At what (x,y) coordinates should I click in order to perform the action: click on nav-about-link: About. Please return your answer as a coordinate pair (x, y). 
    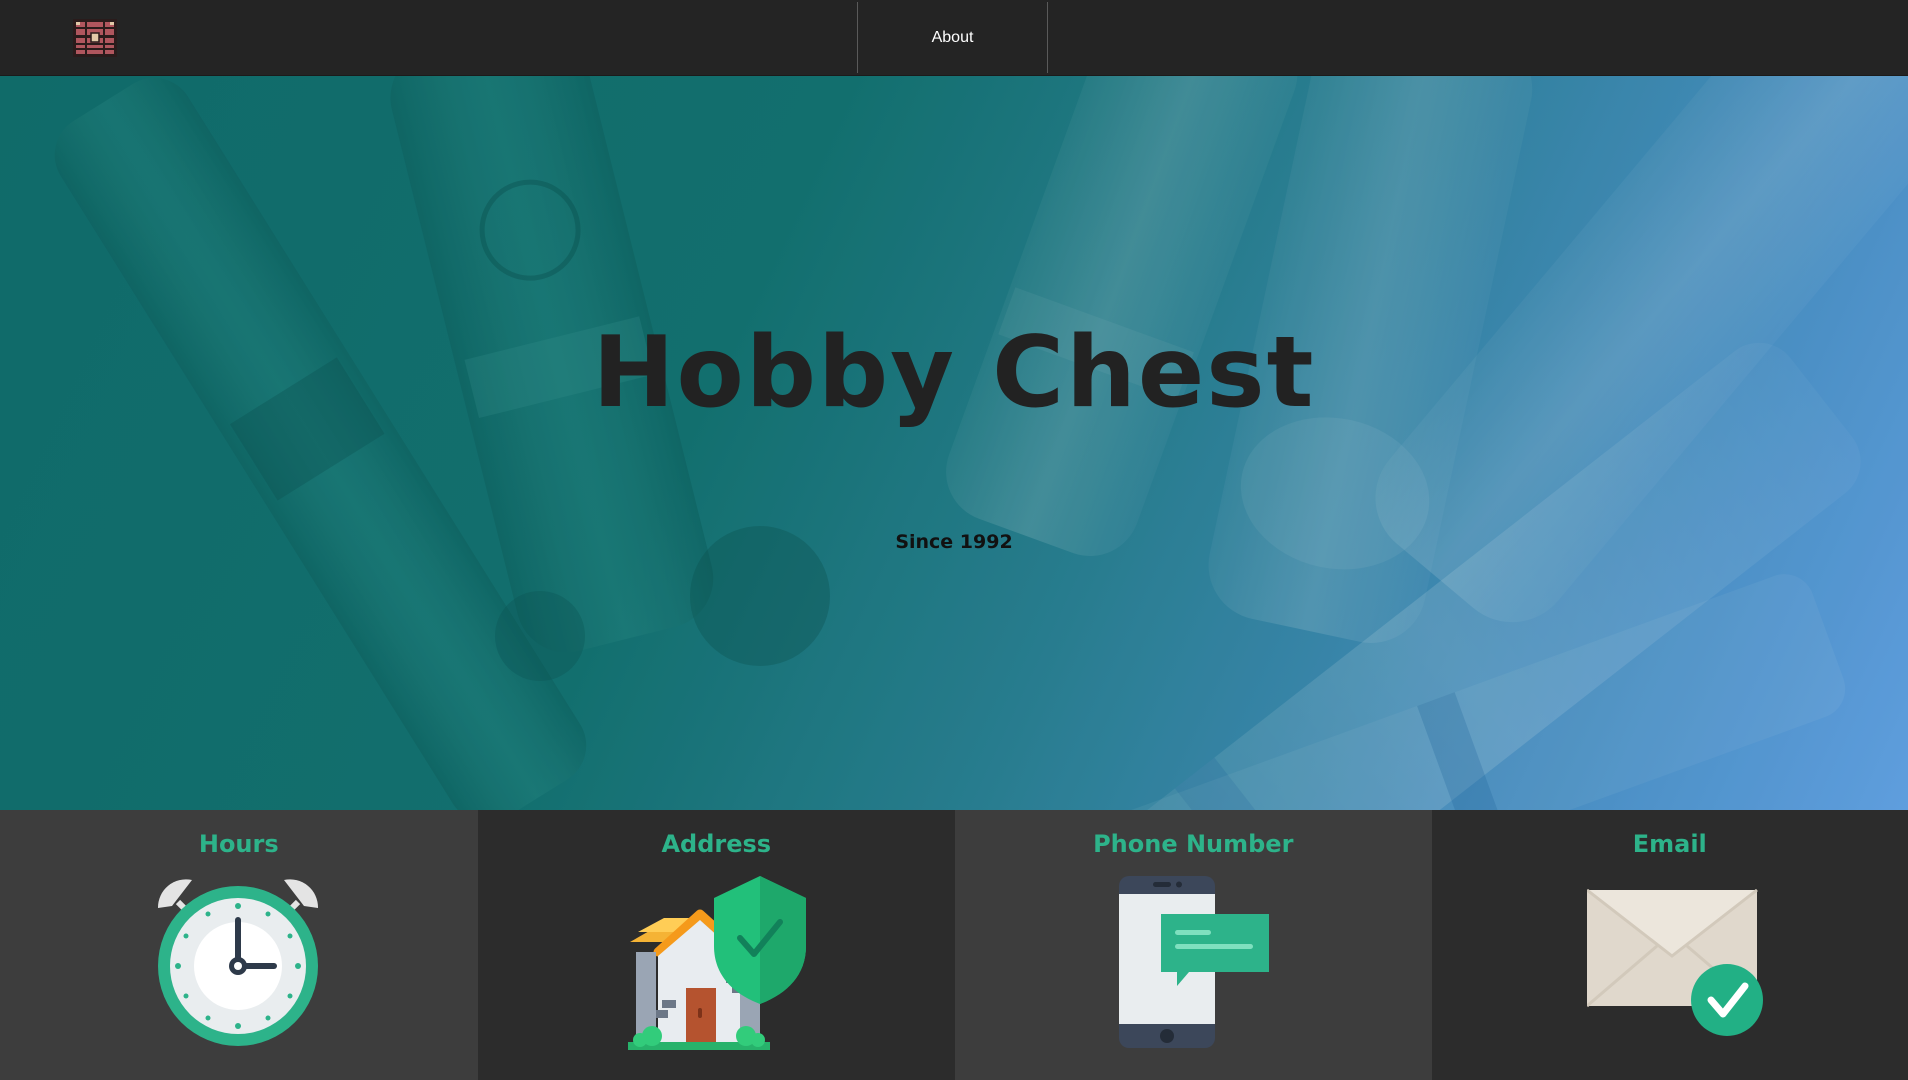
    Looking at the image, I should click on (952, 37).